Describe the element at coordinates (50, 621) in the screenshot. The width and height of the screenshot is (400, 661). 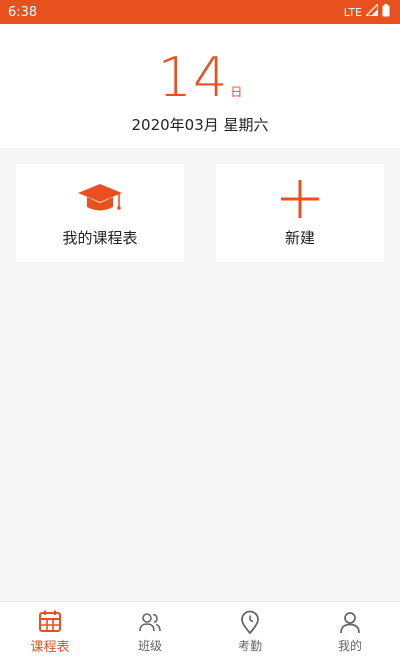
I see `calendar-icon` at that location.